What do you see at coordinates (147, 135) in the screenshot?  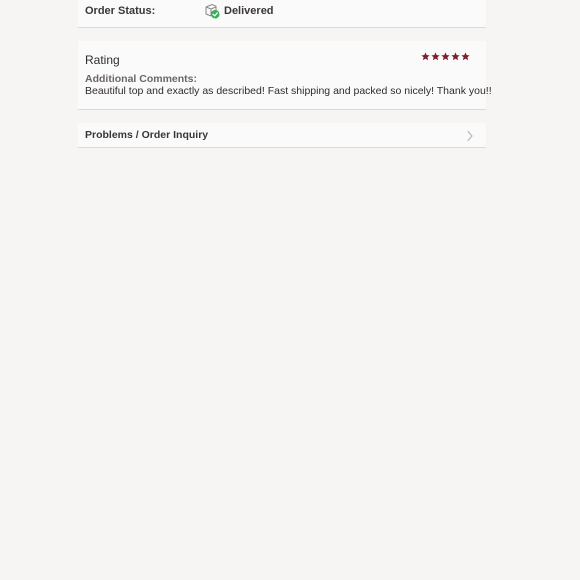 I see `problems-order-inquiry-label: Problems / Order Inquiry` at bounding box center [147, 135].